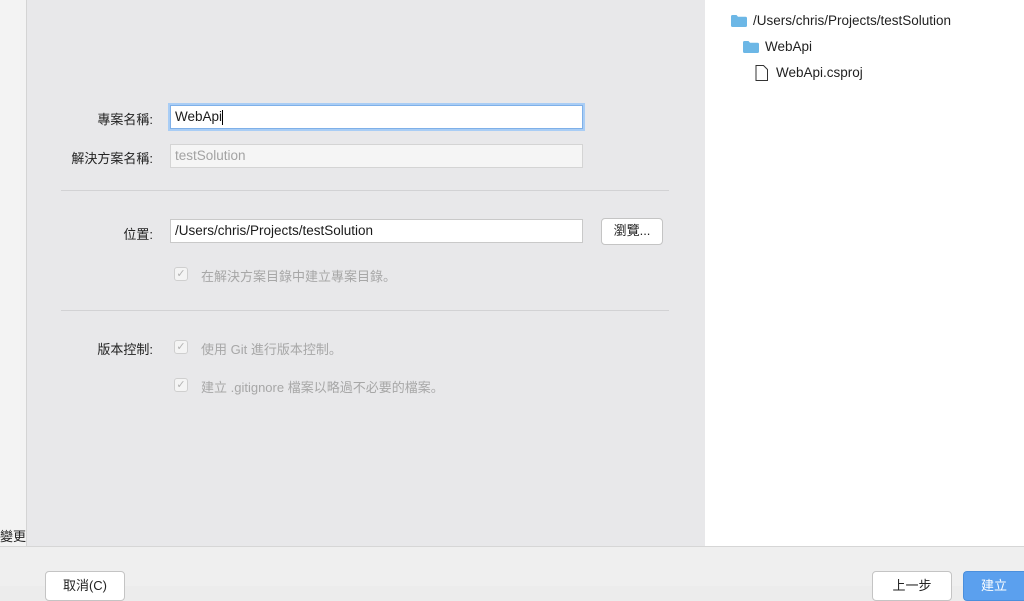 The height and width of the screenshot is (601, 1024). What do you see at coordinates (125, 349) in the screenshot?
I see `version-control-label: 版本控制:` at bounding box center [125, 349].